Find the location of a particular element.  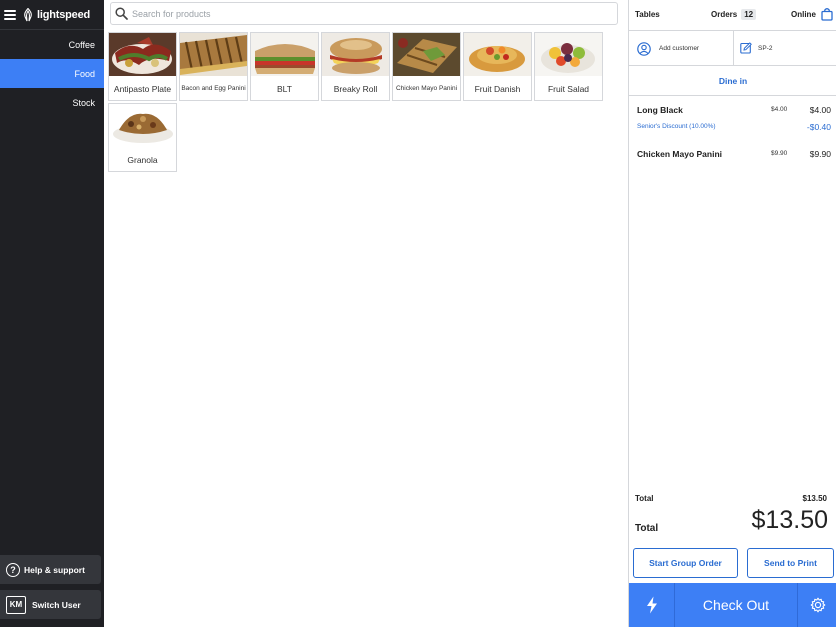

menu-icon is located at coordinates (10, 14).